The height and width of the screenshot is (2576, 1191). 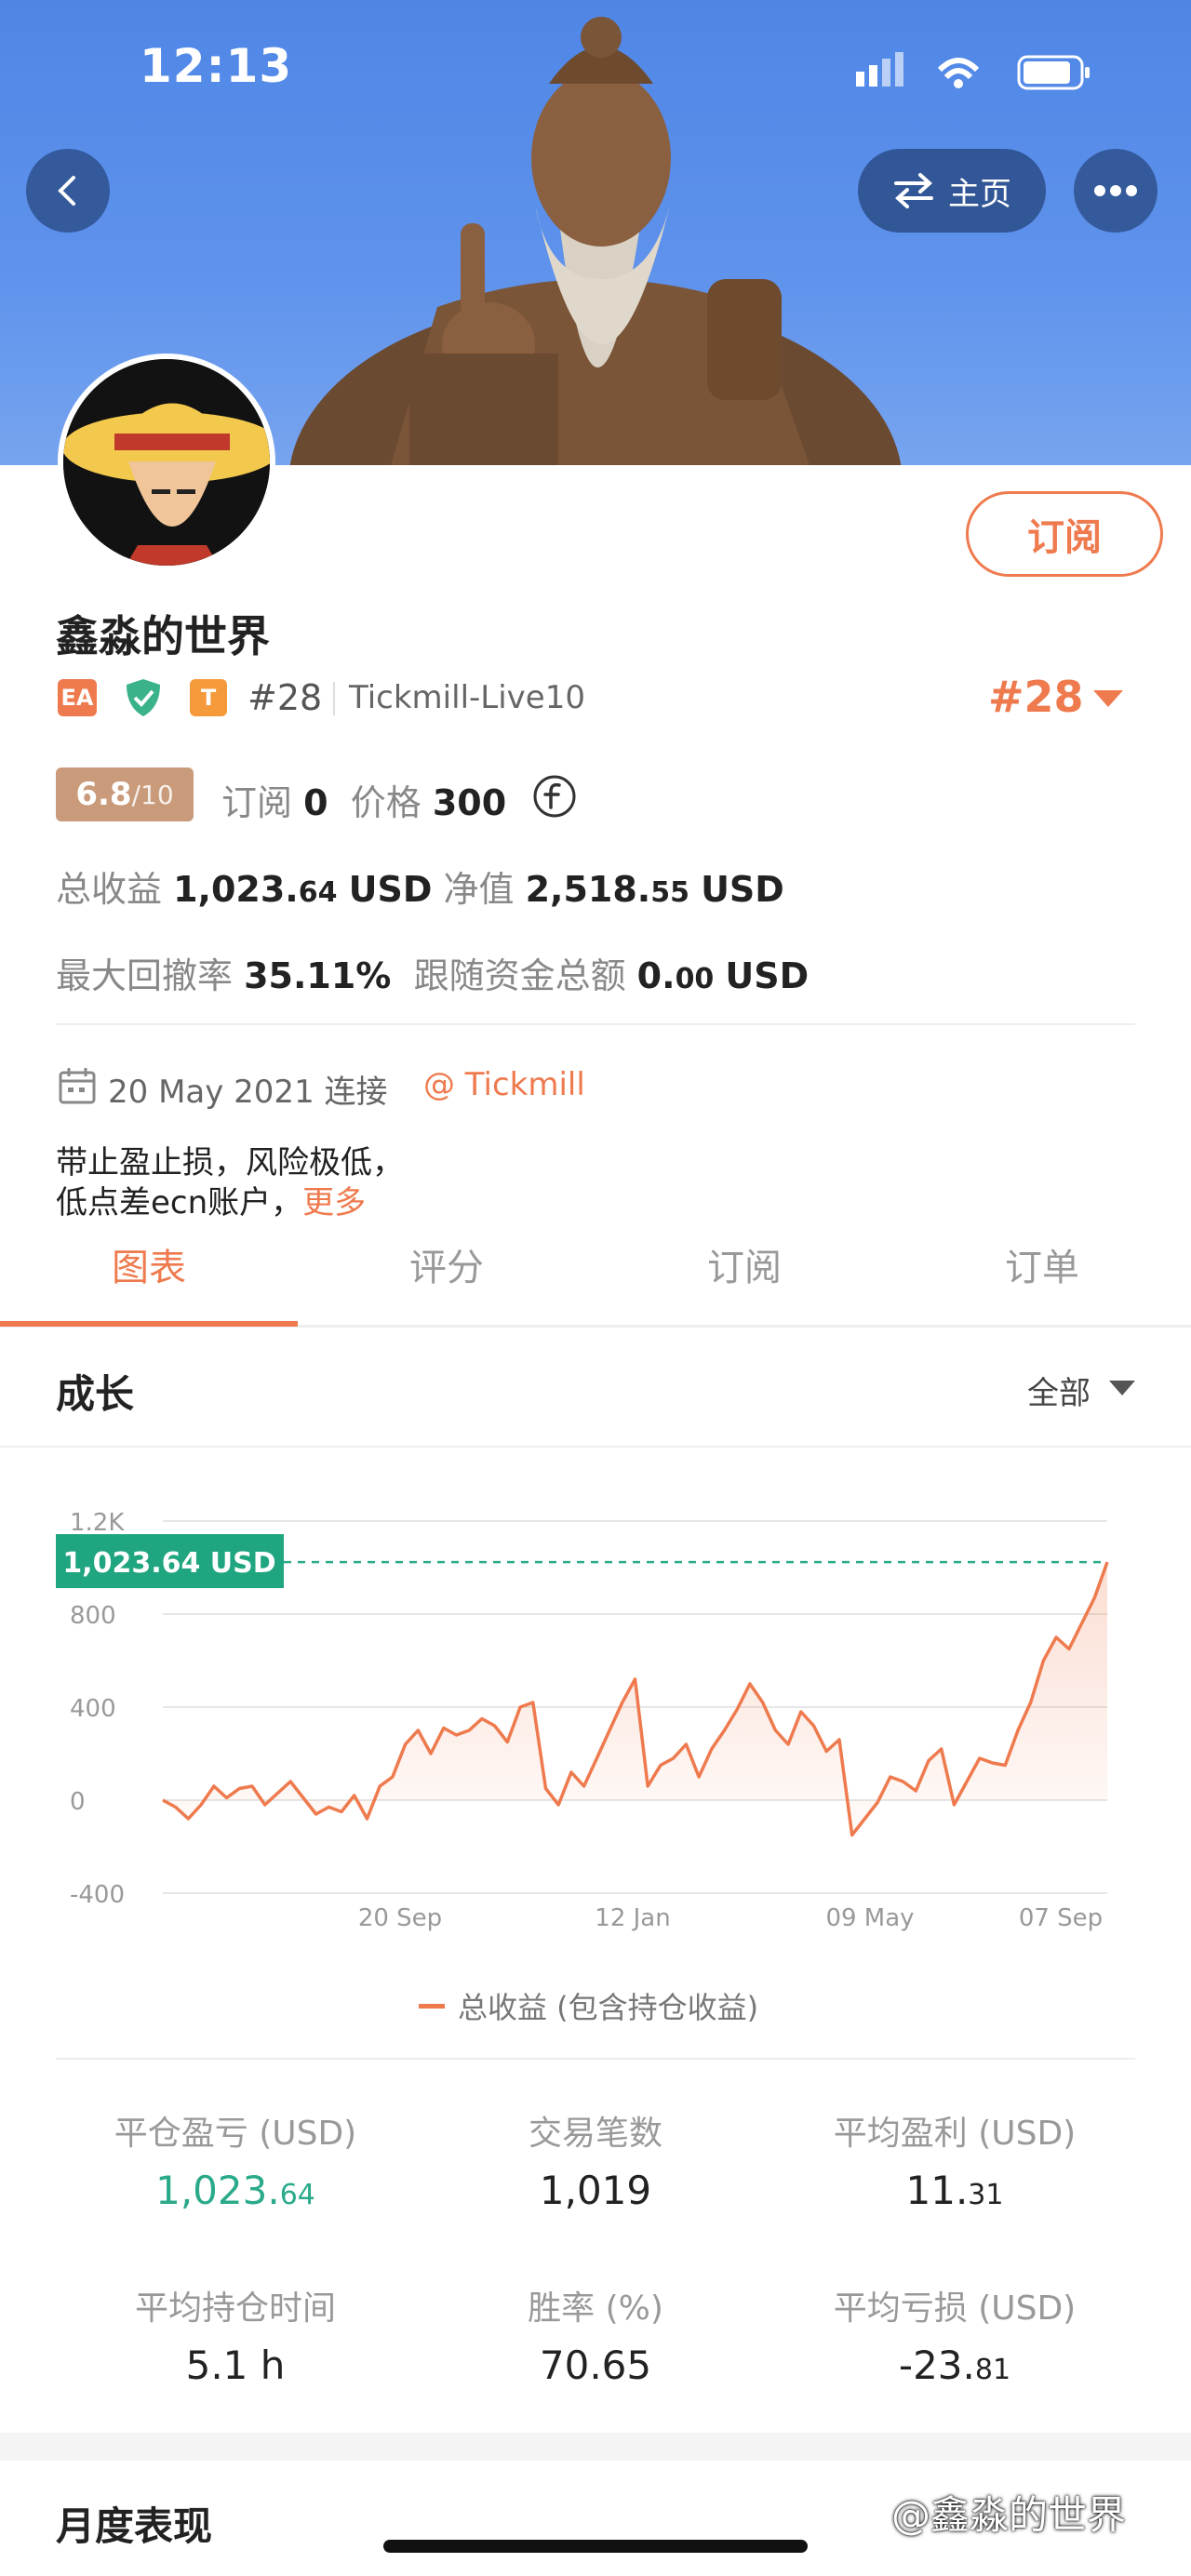 I want to click on x-tick-label: 20 Sep, so click(x=400, y=1918).